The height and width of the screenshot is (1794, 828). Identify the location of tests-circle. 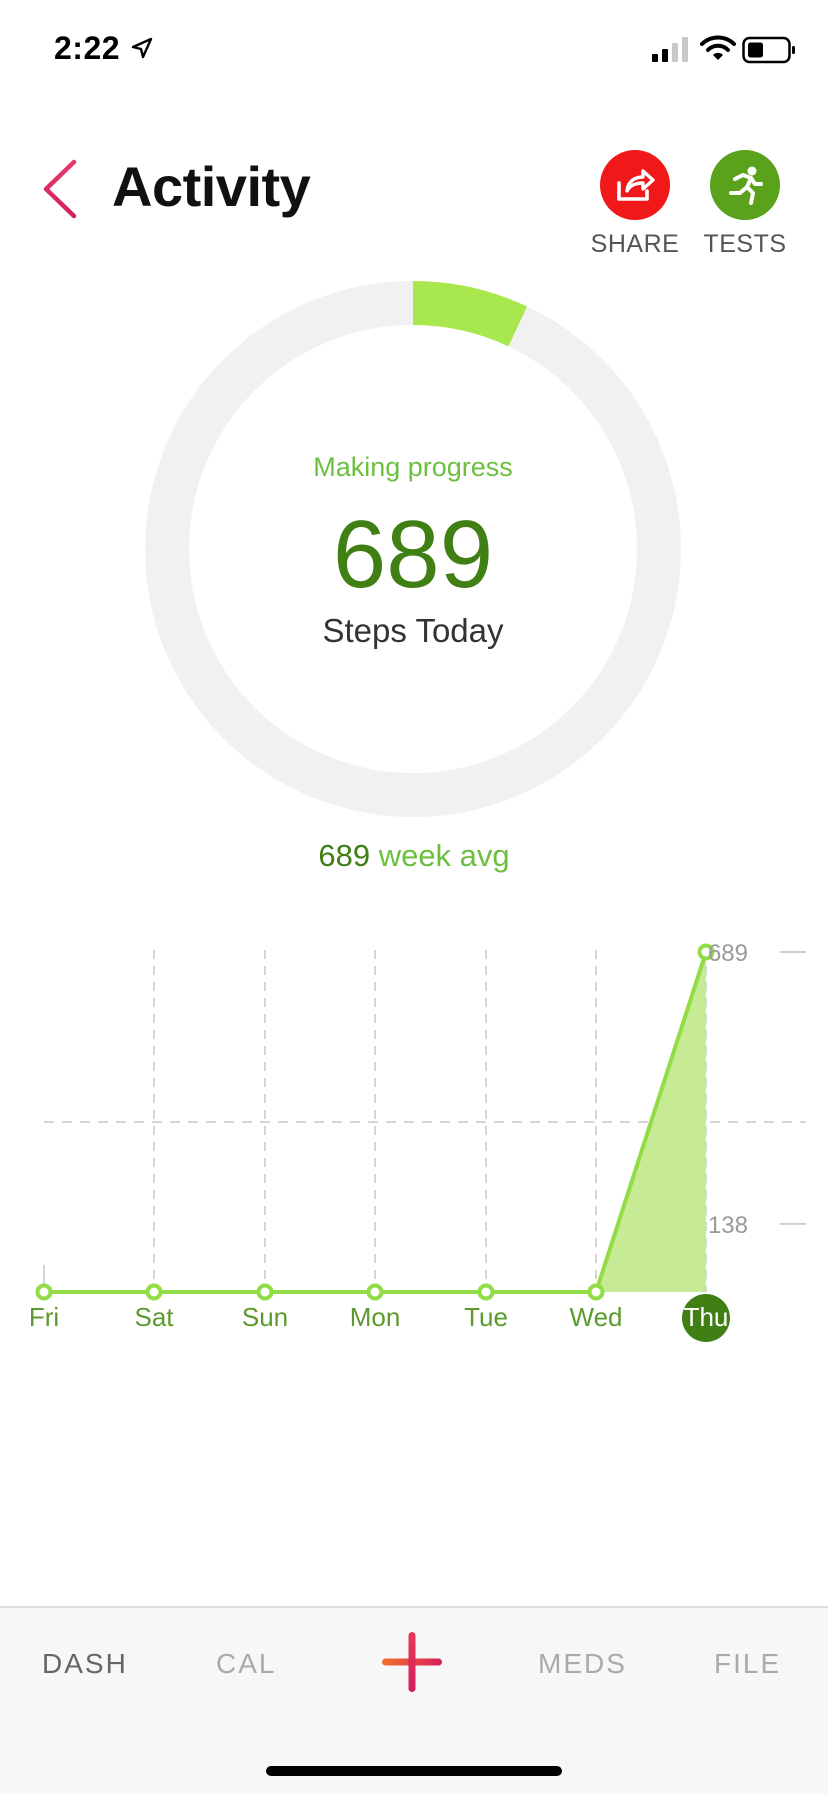
(745, 185).